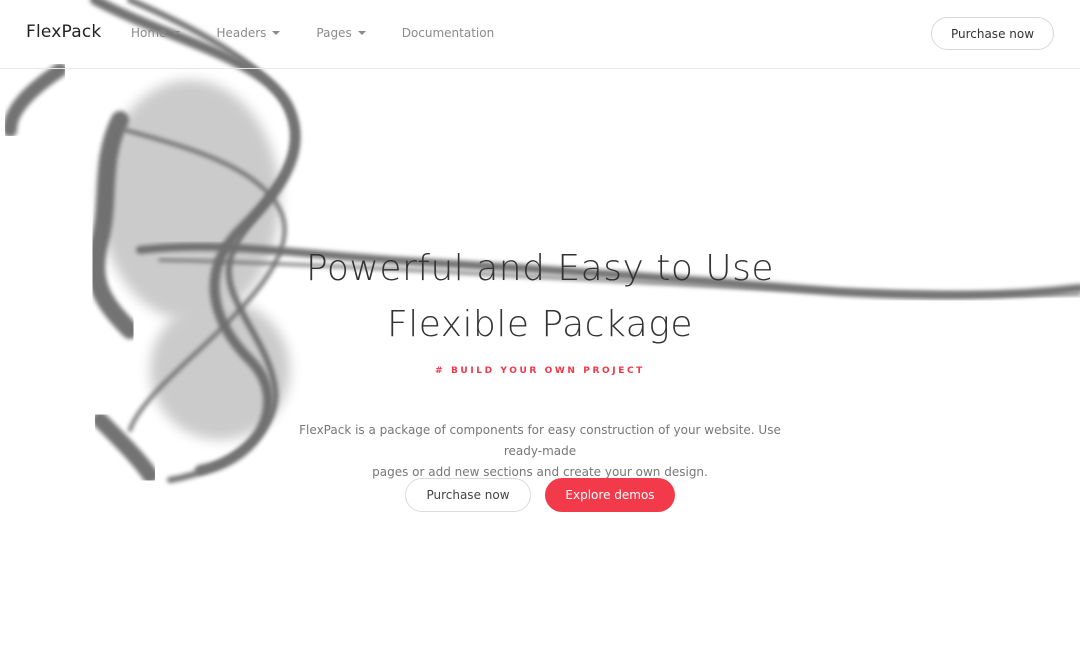 This screenshot has height=672, width=1080. I want to click on nav-item-home: Home, so click(156, 33).